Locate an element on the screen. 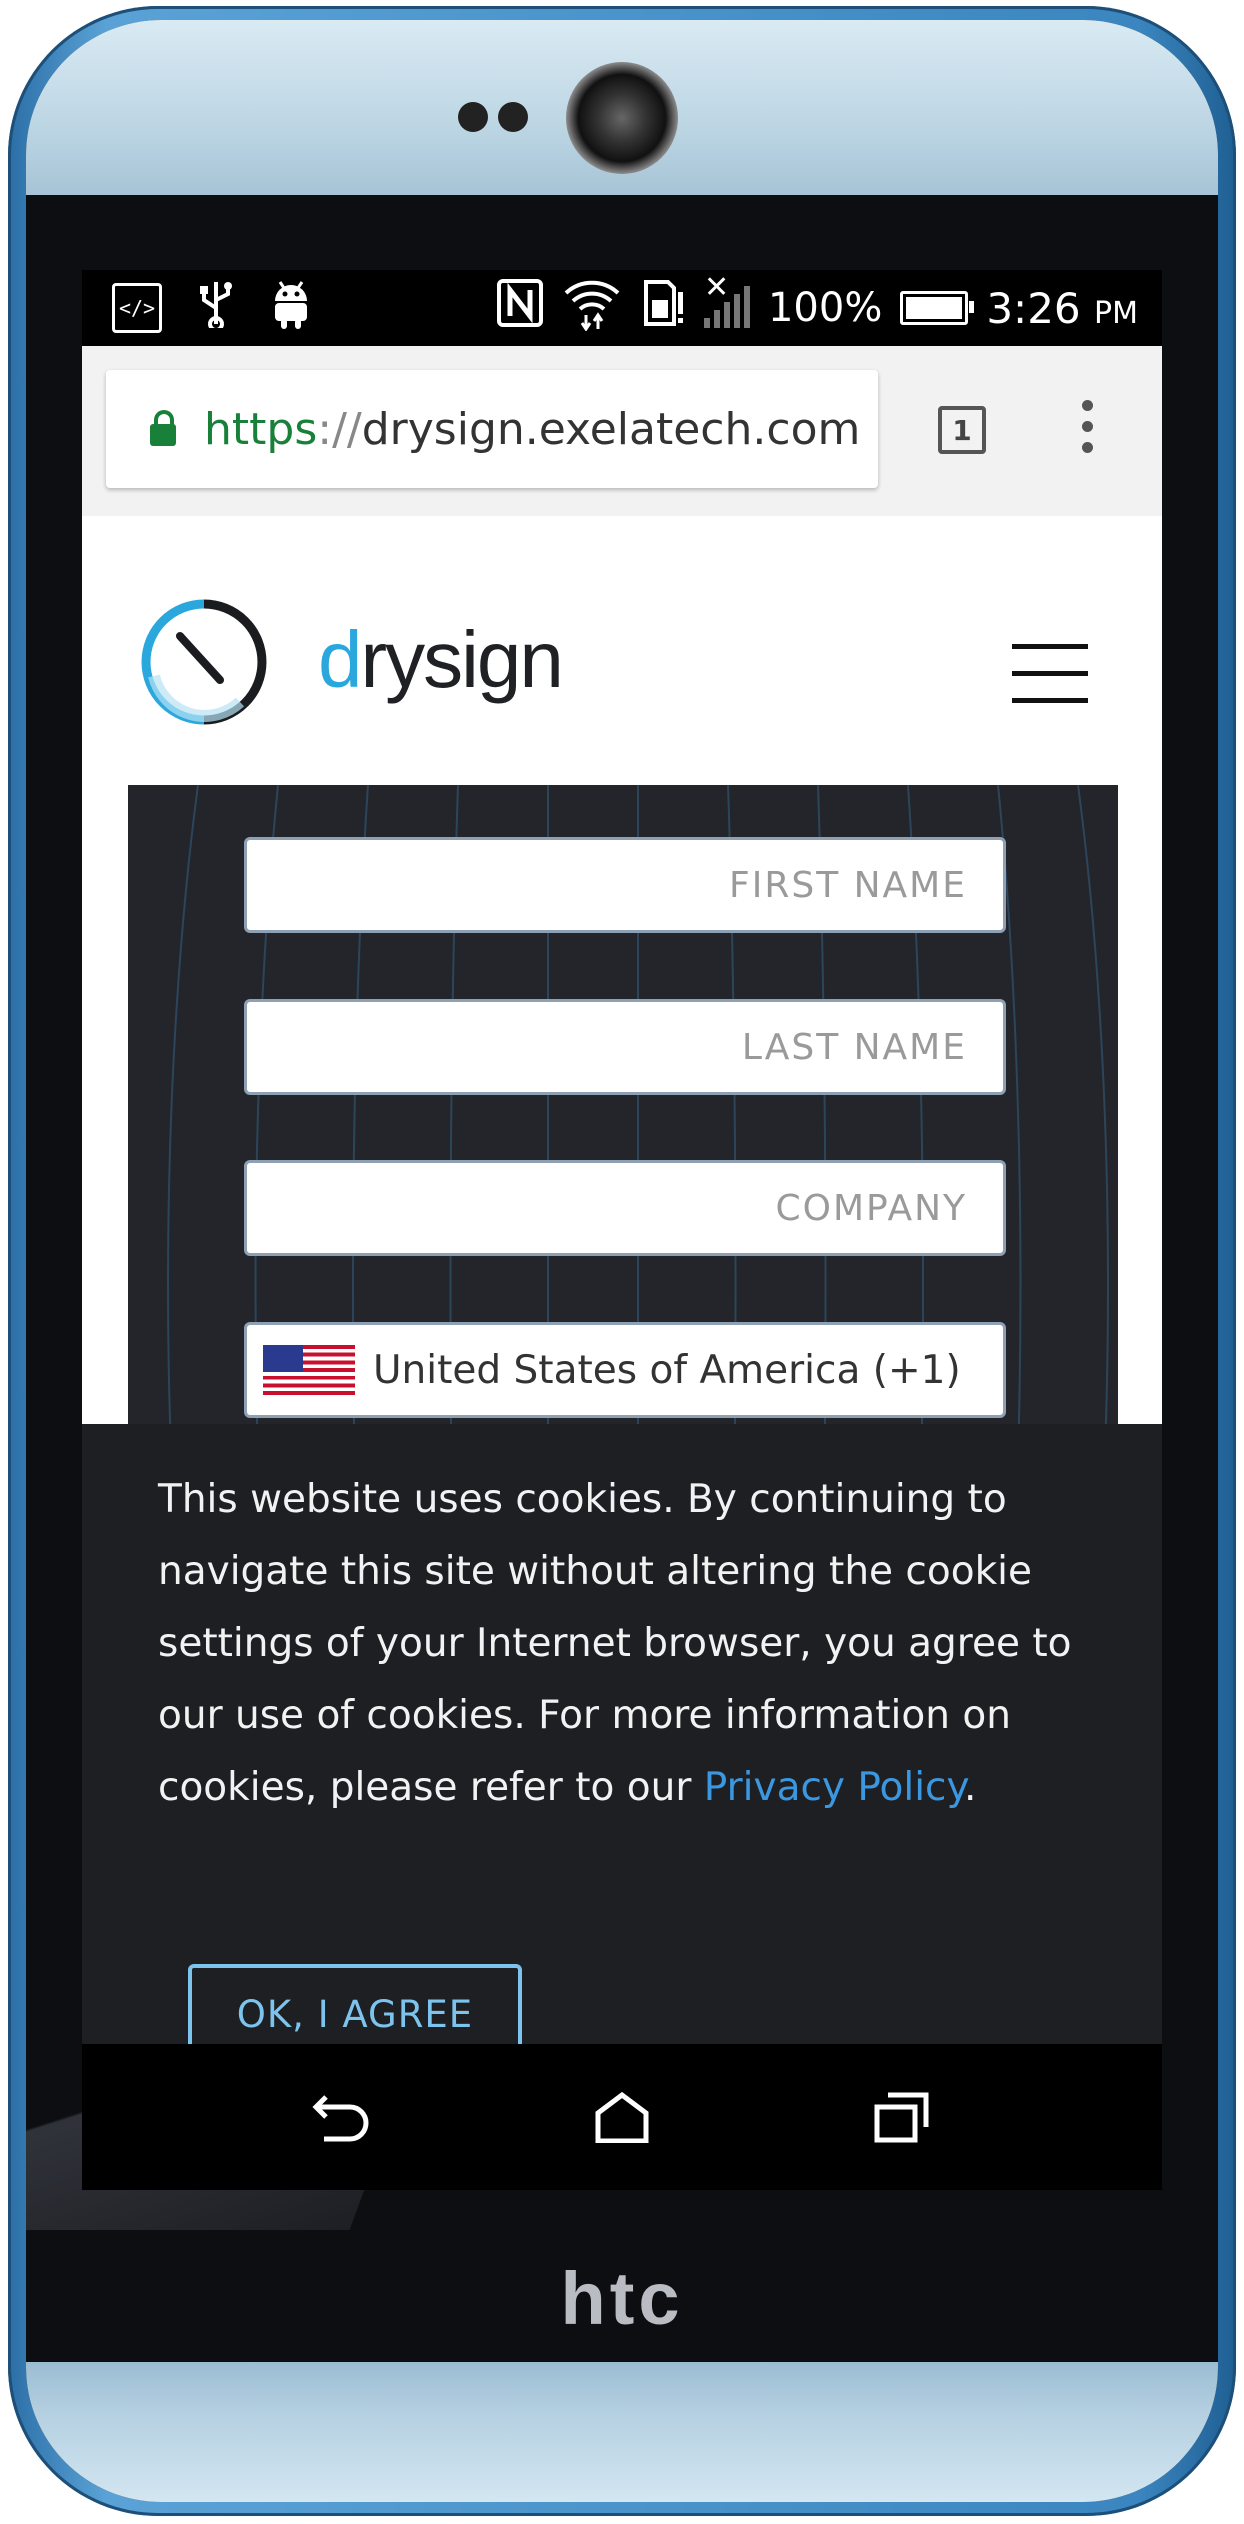  browser-toolbar: https://drysign.exelatech.com 1 is located at coordinates (622, 432).